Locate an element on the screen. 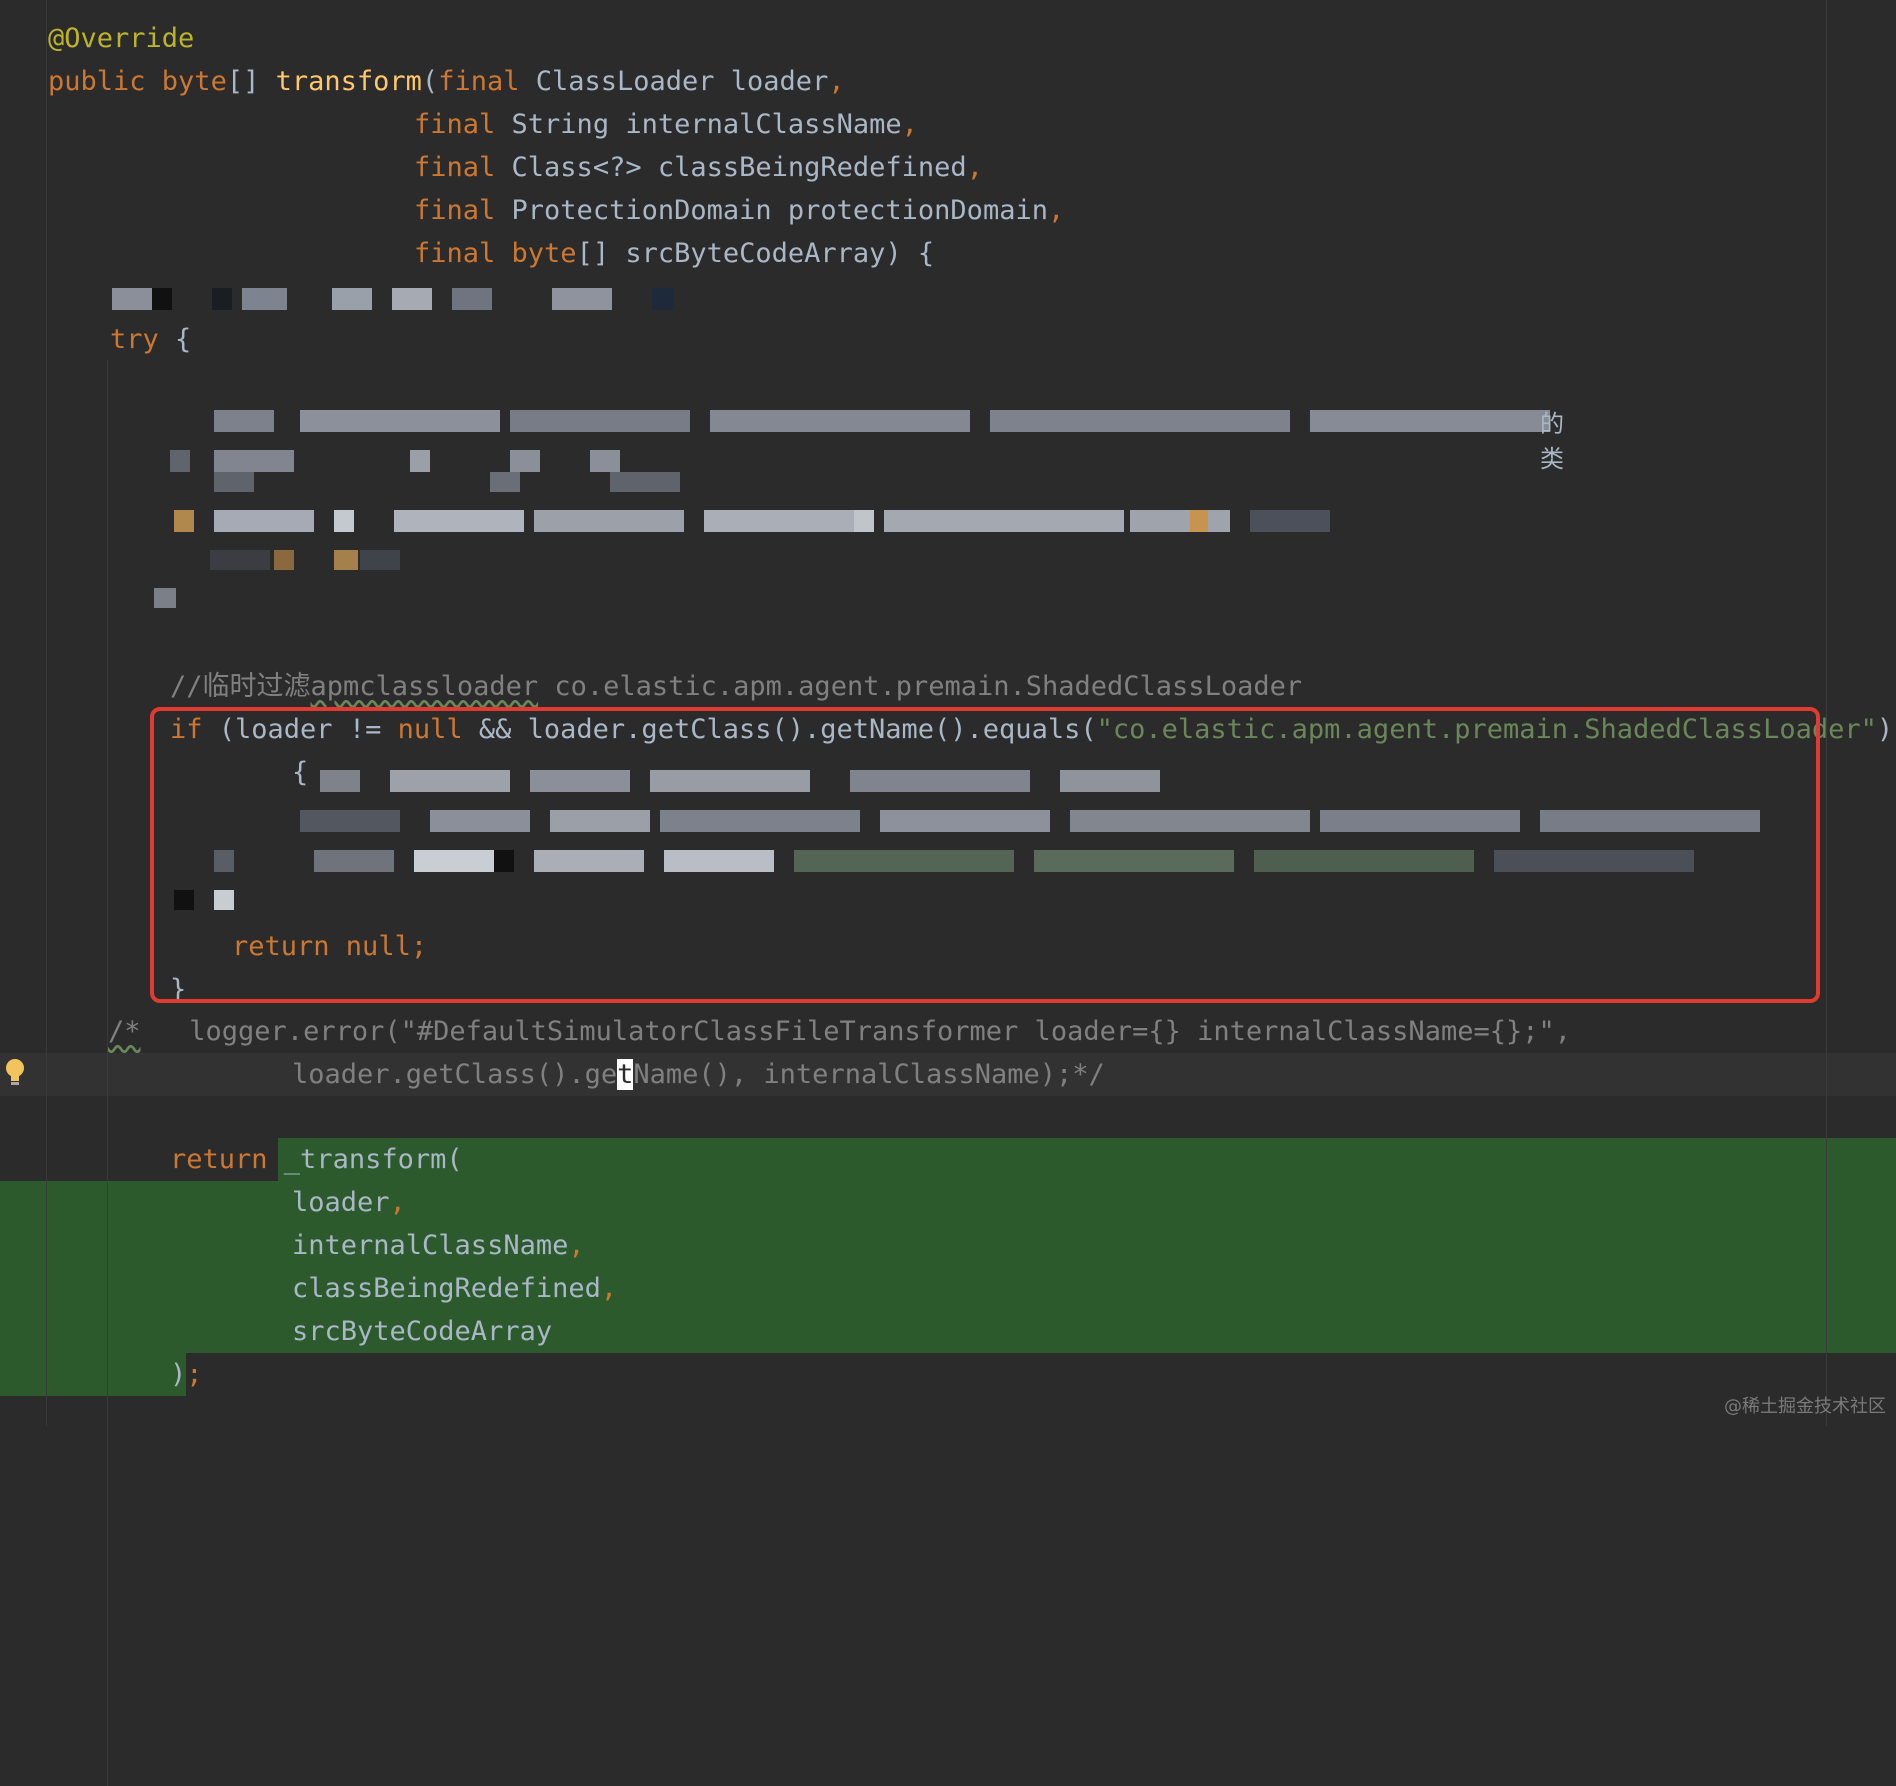 The image size is (1896, 1786). redacted-suffix-text: 的类 is located at coordinates (1552, 441).